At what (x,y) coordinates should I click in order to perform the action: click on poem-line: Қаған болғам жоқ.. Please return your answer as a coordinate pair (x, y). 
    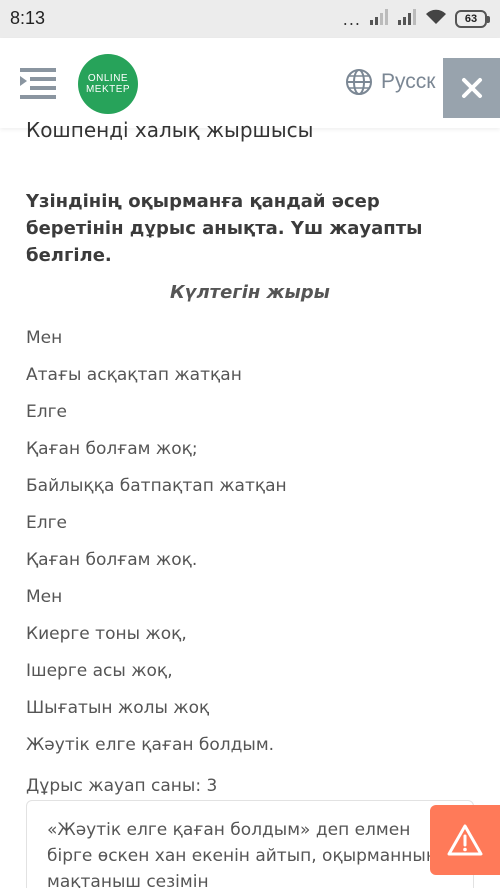
    Looking at the image, I should click on (112, 560).